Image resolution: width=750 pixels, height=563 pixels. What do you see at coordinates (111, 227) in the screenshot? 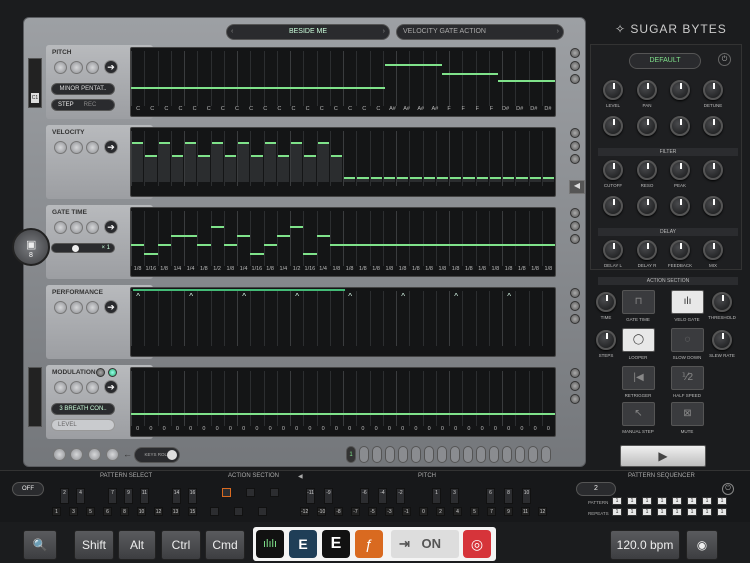
I see `gate-shift-arrow-icon: ➔` at bounding box center [111, 227].